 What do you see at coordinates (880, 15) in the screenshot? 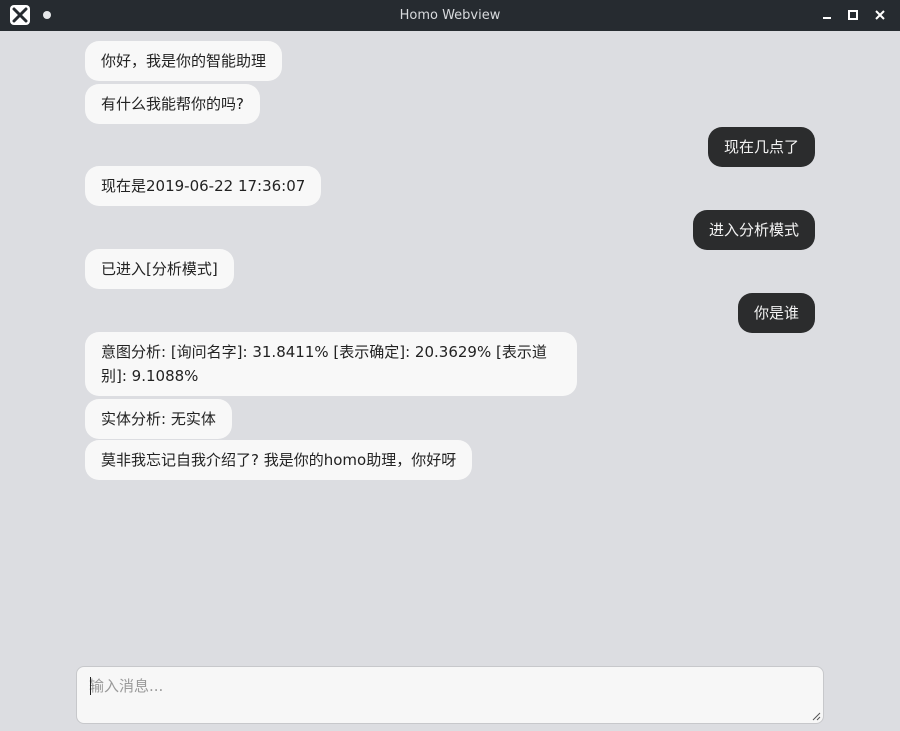
I see `close-icon` at bounding box center [880, 15].